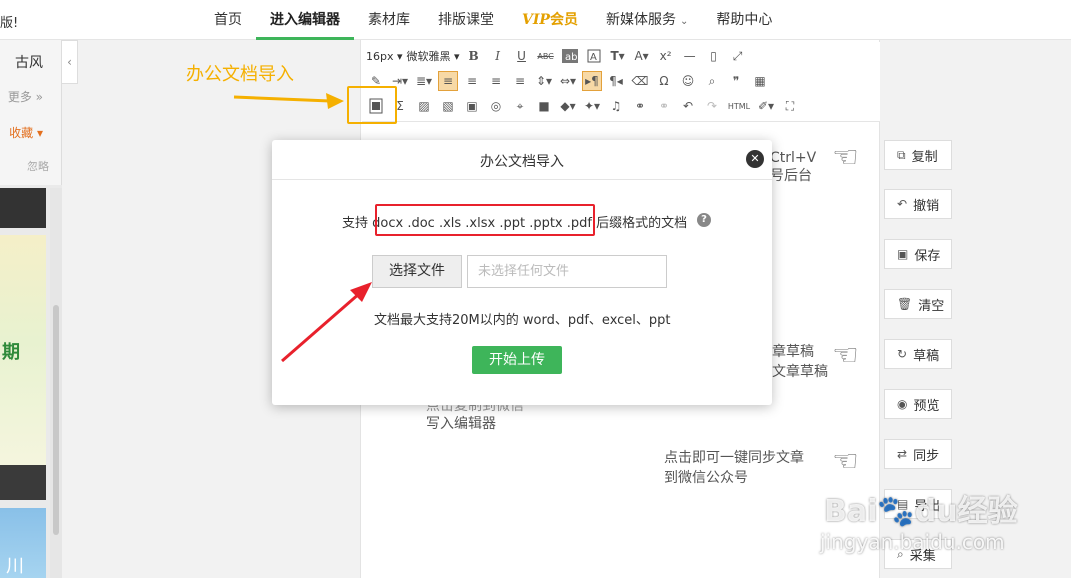 The height and width of the screenshot is (578, 1071). What do you see at coordinates (896, 511) in the screenshot?
I see `paw-icon: 🐾` at bounding box center [896, 511].